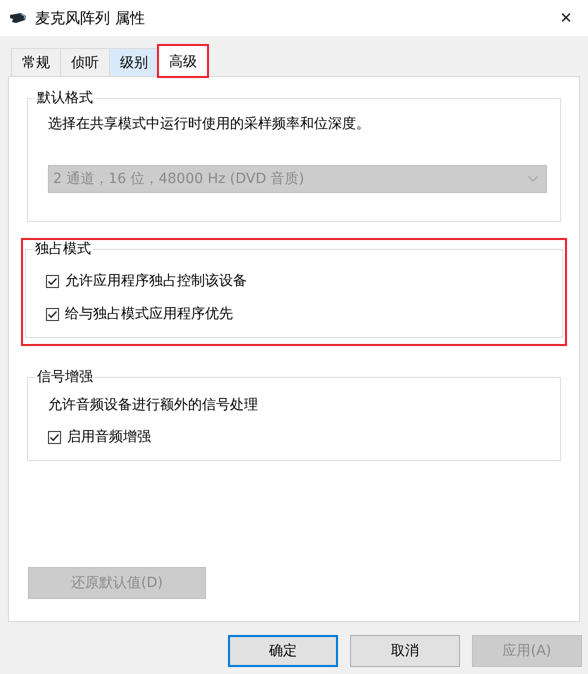 Image resolution: width=588 pixels, height=674 pixels. I want to click on dialog-button: 取消, so click(405, 651).